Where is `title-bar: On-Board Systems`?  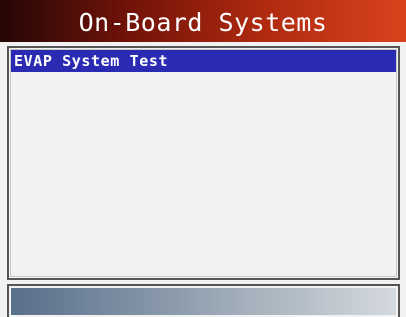
title-bar: On-Board Systems is located at coordinates (203, 21).